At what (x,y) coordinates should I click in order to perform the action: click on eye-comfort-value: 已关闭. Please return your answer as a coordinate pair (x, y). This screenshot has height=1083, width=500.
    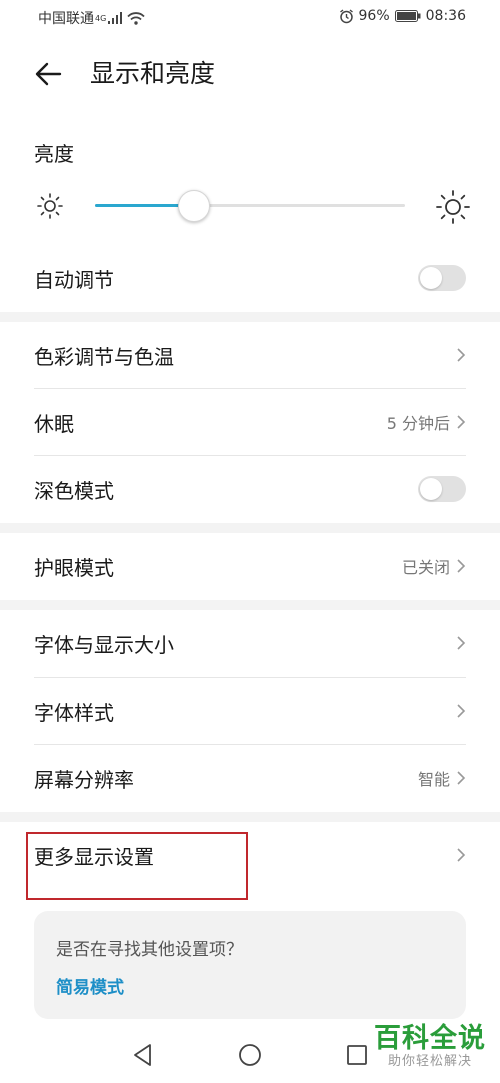
    Looking at the image, I should click on (425, 567).